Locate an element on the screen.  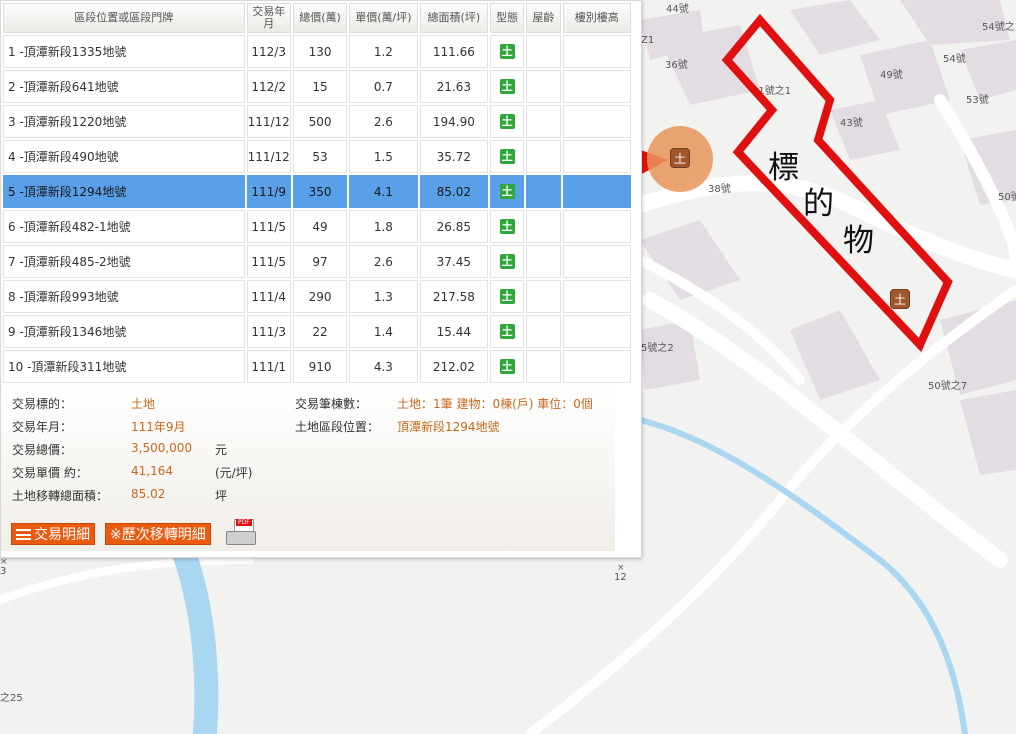
cell-total: 49 is located at coordinates (320, 226).